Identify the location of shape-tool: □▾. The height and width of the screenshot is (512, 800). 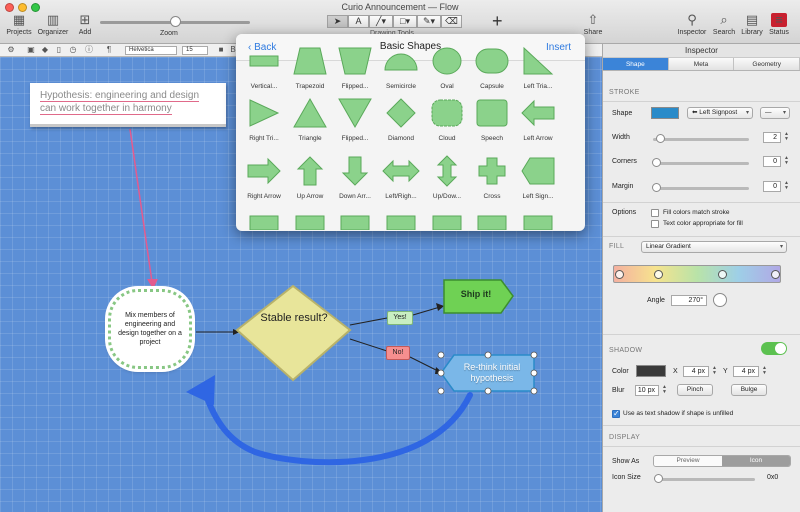
(405, 21).